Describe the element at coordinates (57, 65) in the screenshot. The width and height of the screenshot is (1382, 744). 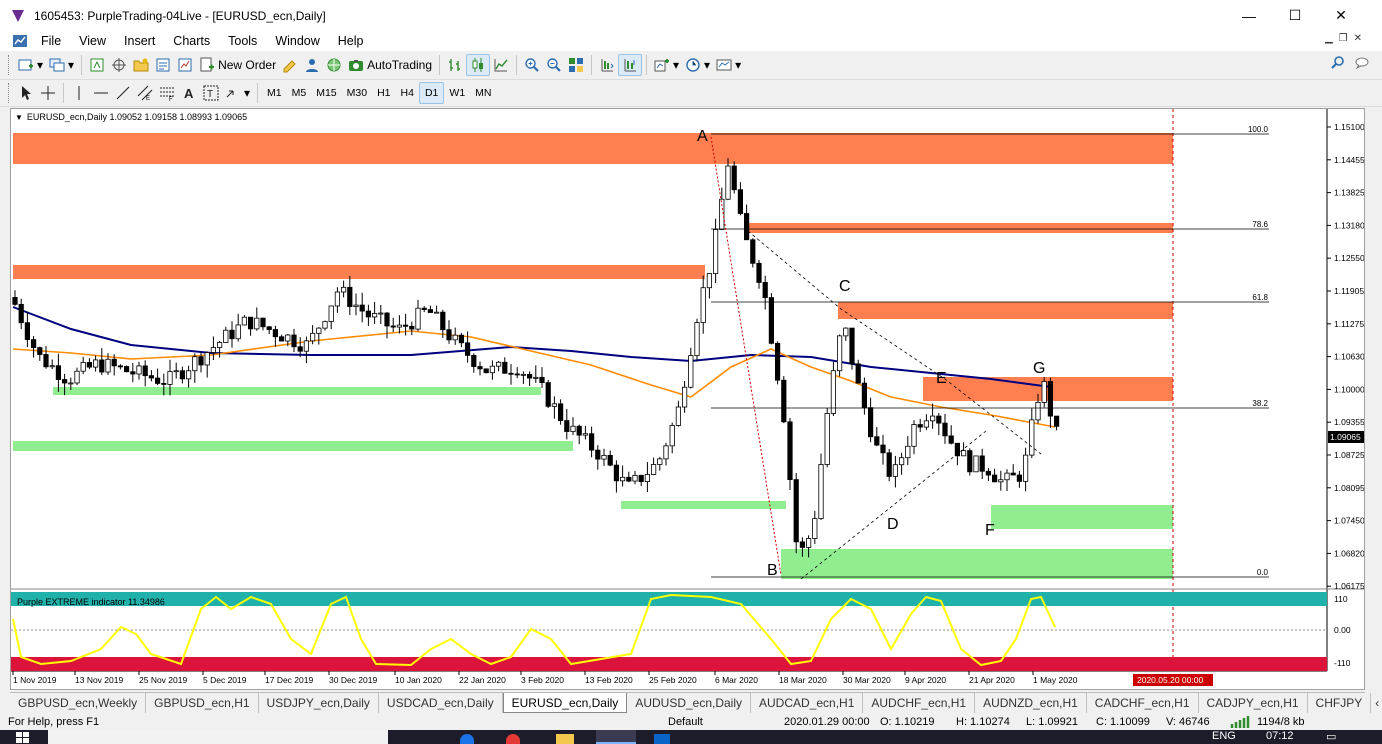
I see `profiles-icon` at that location.